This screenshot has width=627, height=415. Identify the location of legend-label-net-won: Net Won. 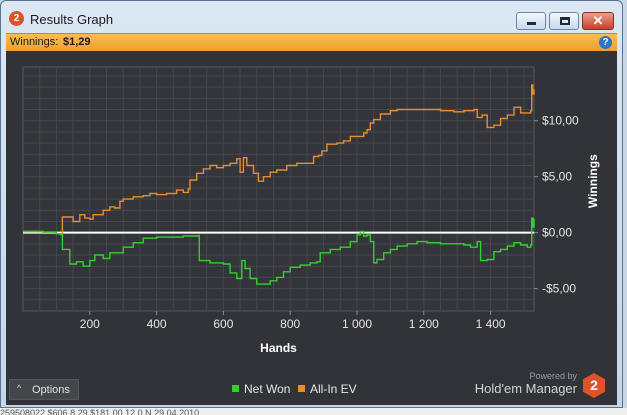
(267, 389).